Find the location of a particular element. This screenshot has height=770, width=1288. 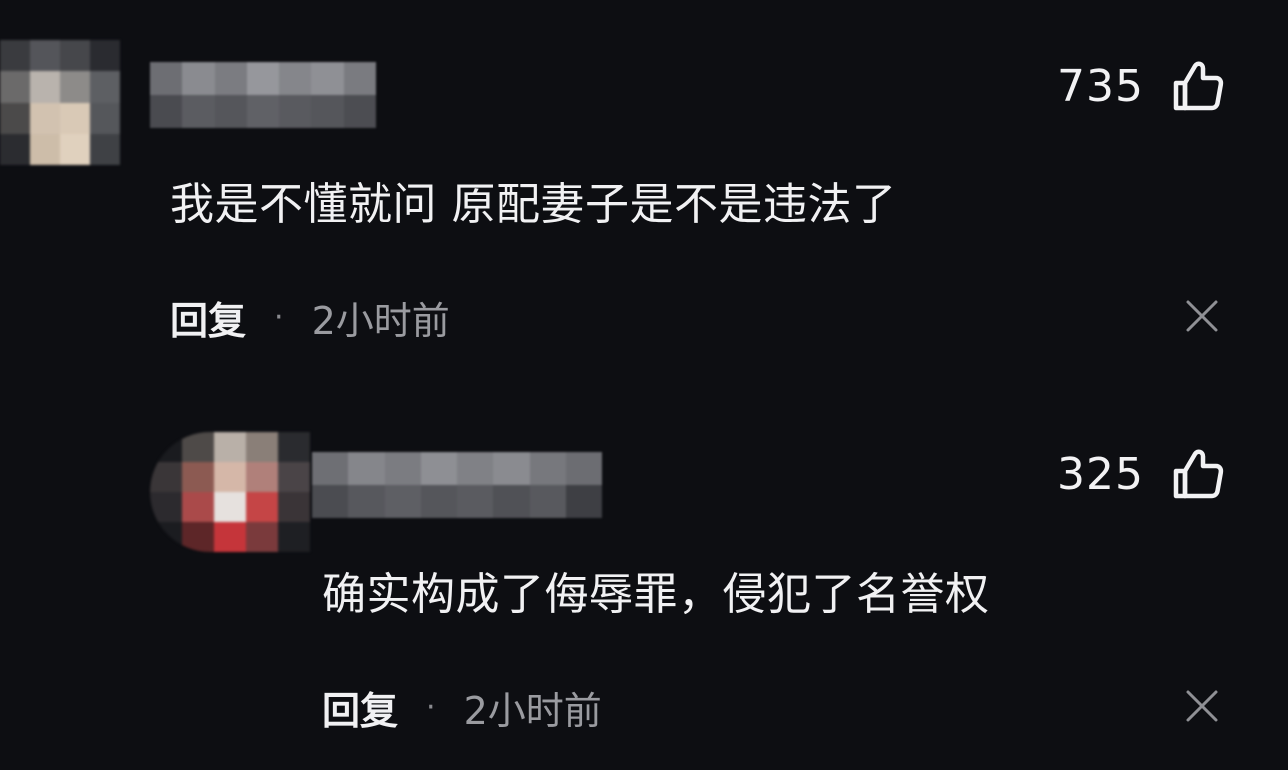

like-group: 735 is located at coordinates (1141, 86).